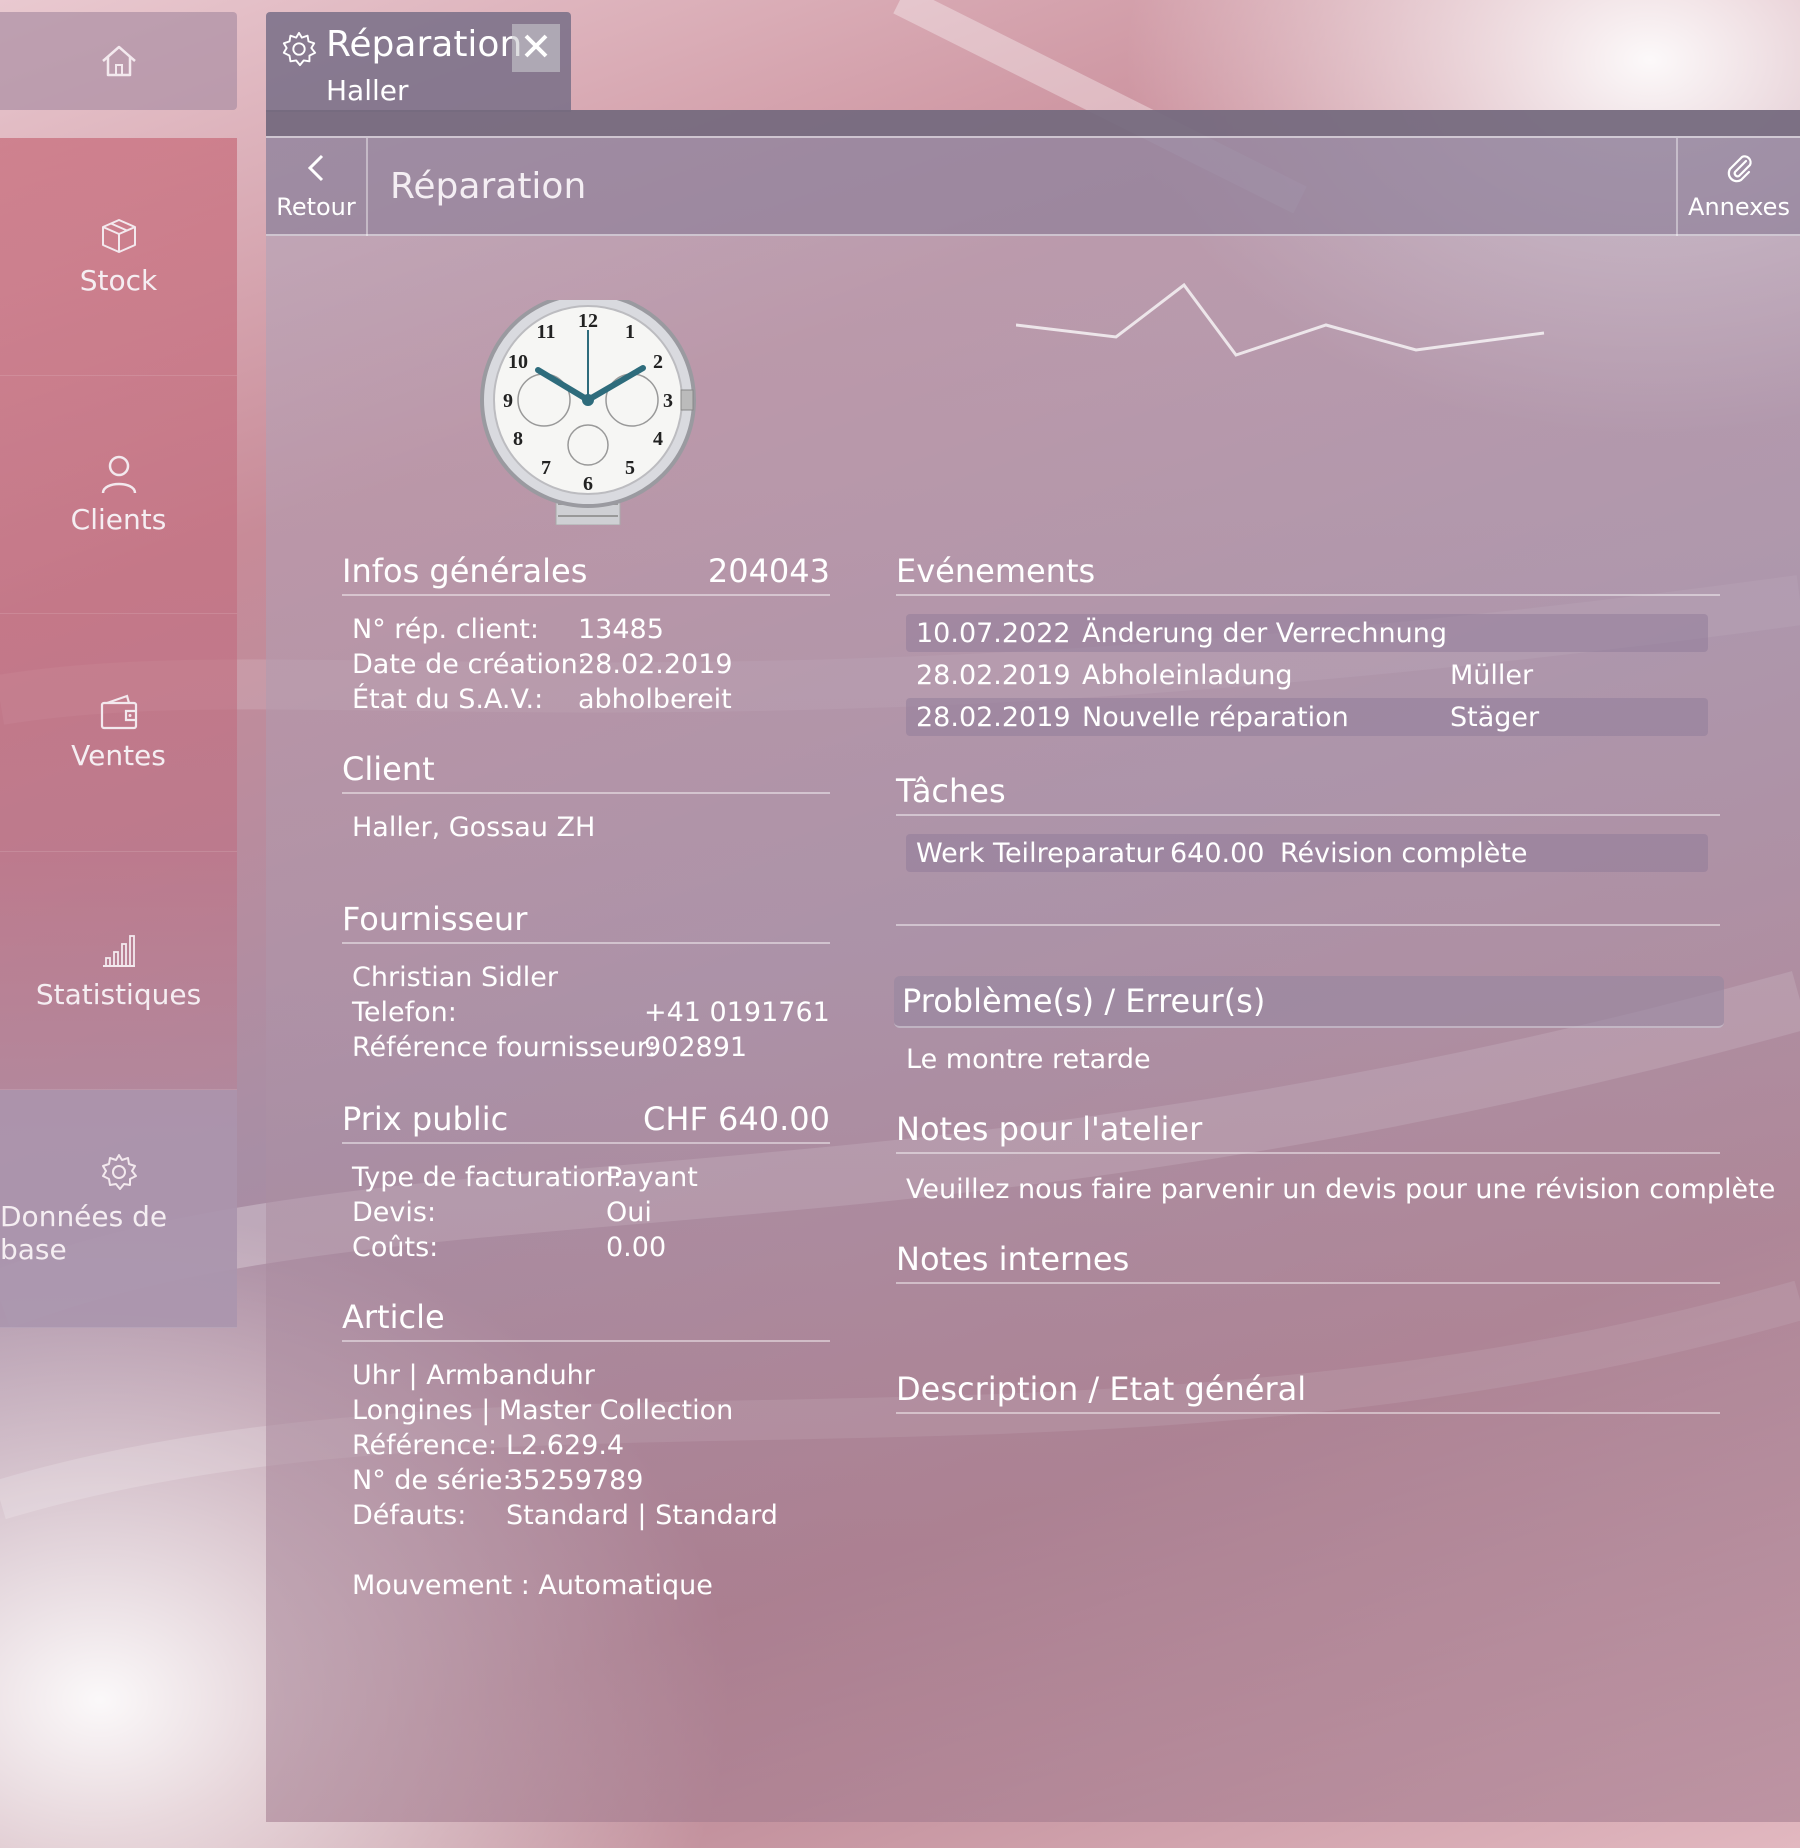  What do you see at coordinates (448, 699) in the screenshot?
I see `field-label: État du S.A.V.:` at bounding box center [448, 699].